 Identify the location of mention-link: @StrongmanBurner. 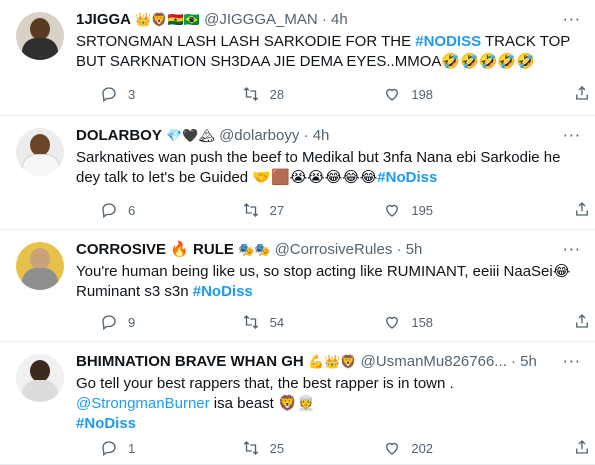
(143, 403).